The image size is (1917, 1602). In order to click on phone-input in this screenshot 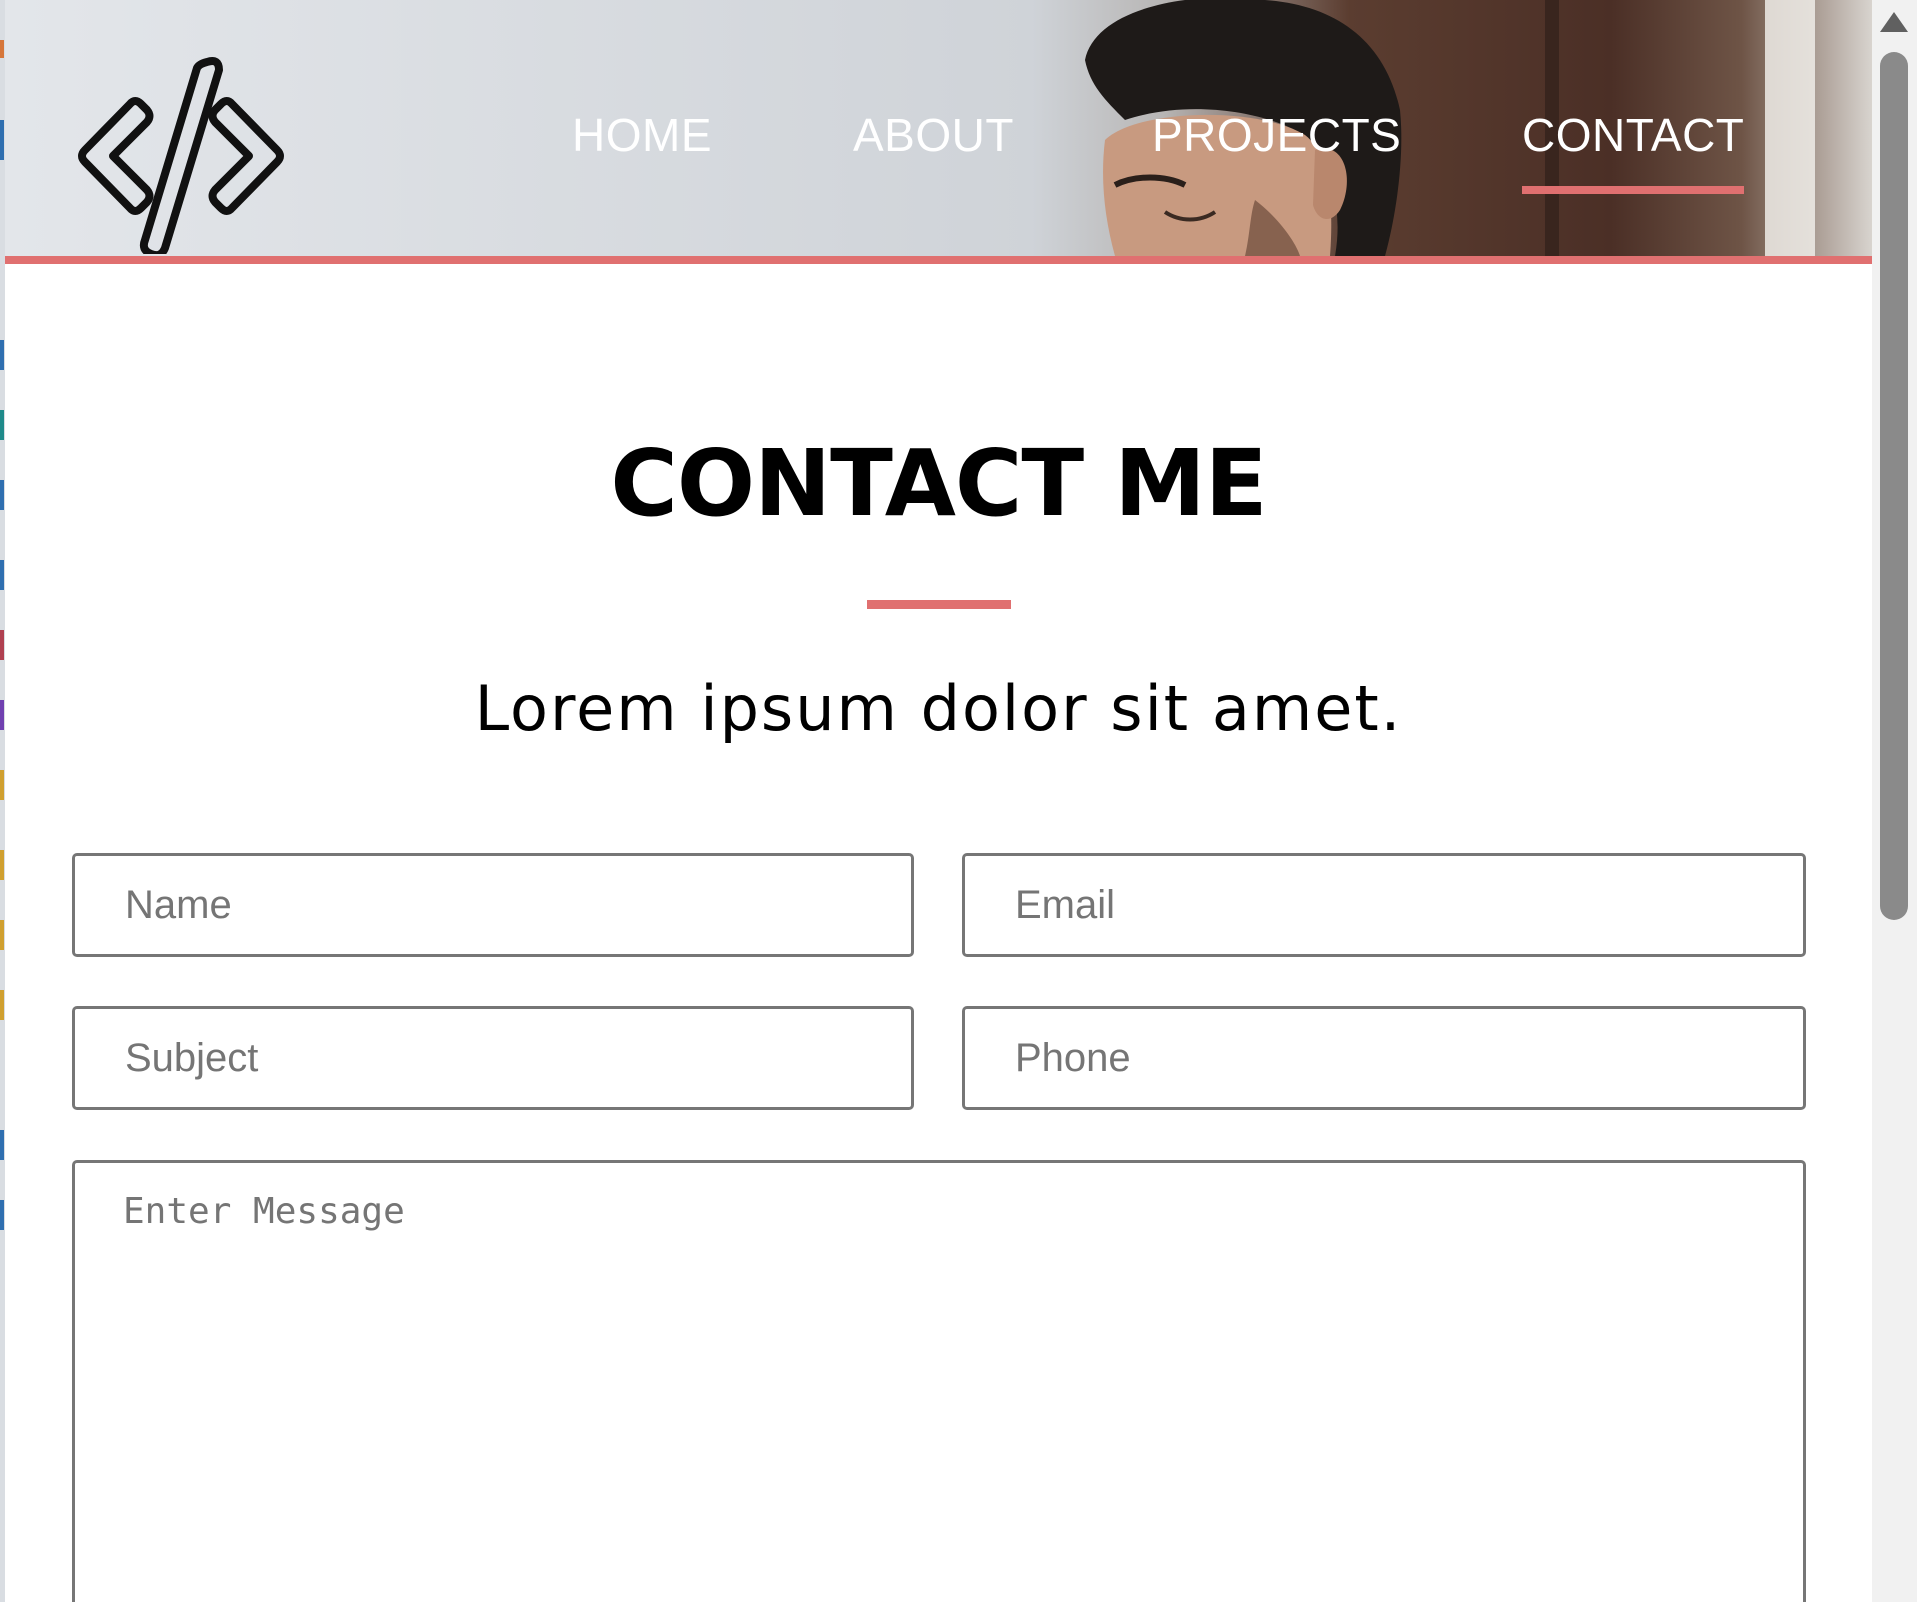, I will do `click(1384, 1058)`.